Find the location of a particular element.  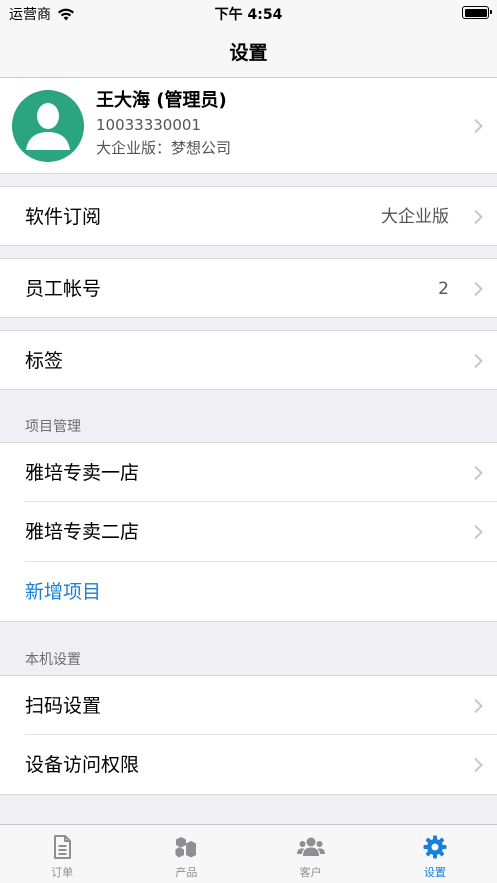

status-bar: 运营商 下午 4:54 is located at coordinates (248, 13).